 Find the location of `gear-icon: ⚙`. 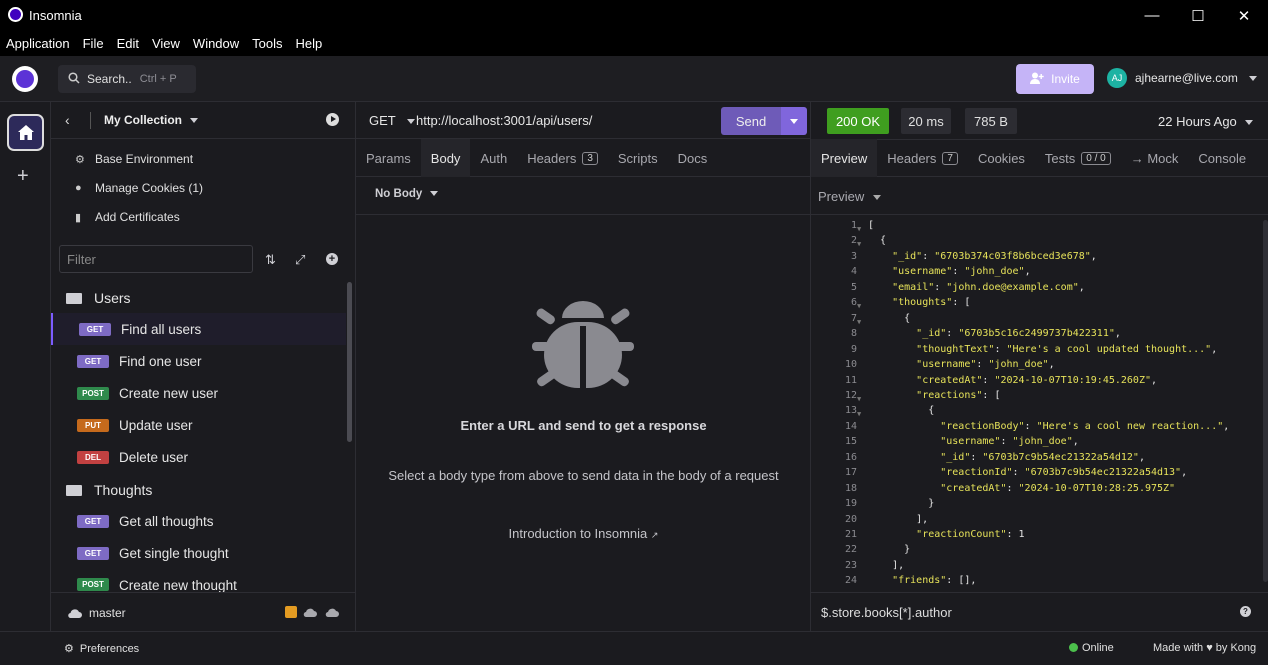

gear-icon: ⚙ is located at coordinates (69, 649).